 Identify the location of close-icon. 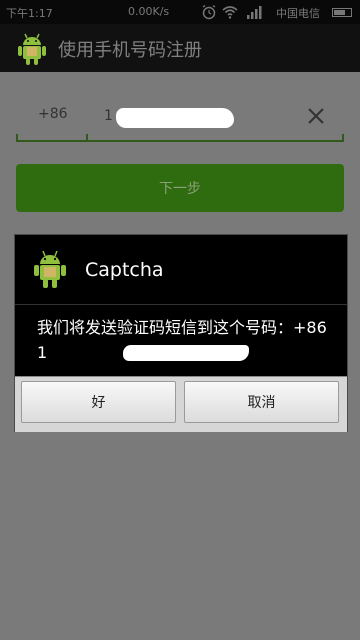
(316, 116).